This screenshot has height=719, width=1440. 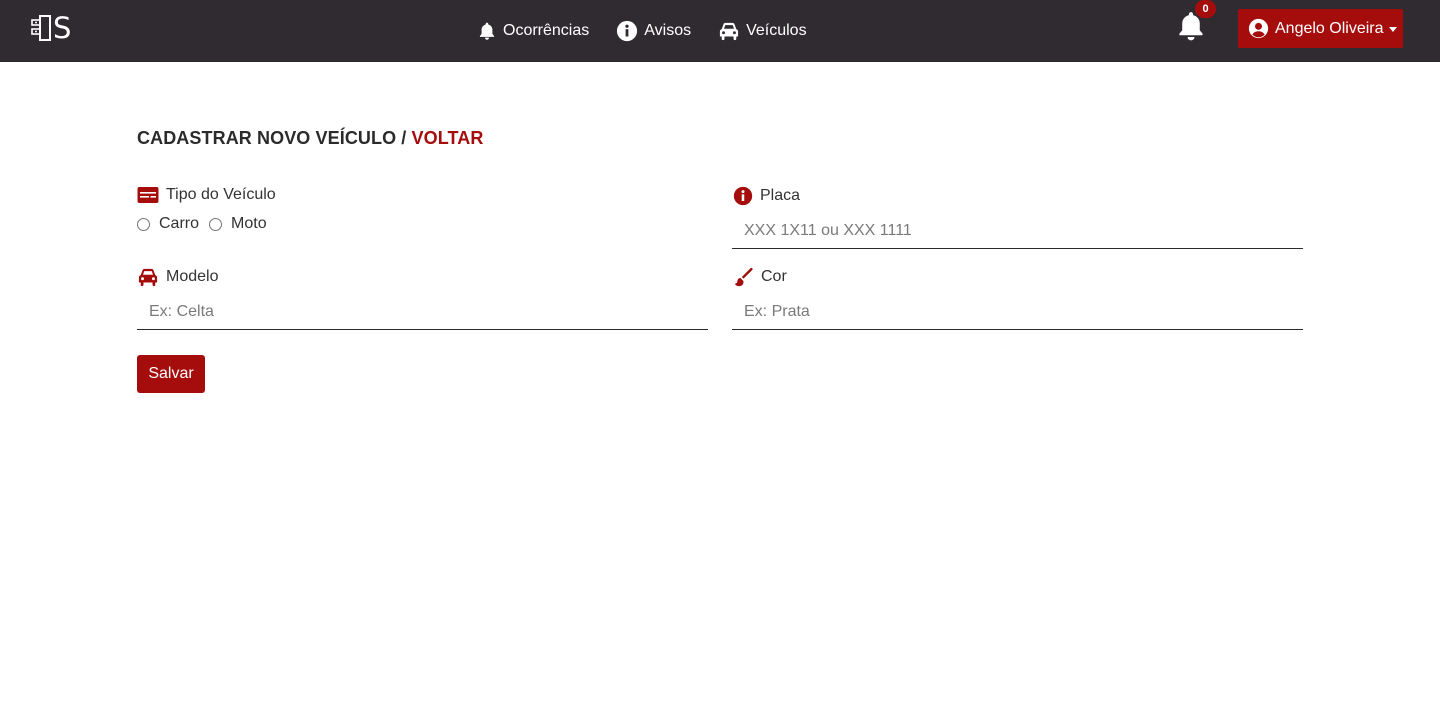 I want to click on save-button: Salvar, so click(x=171, y=374).